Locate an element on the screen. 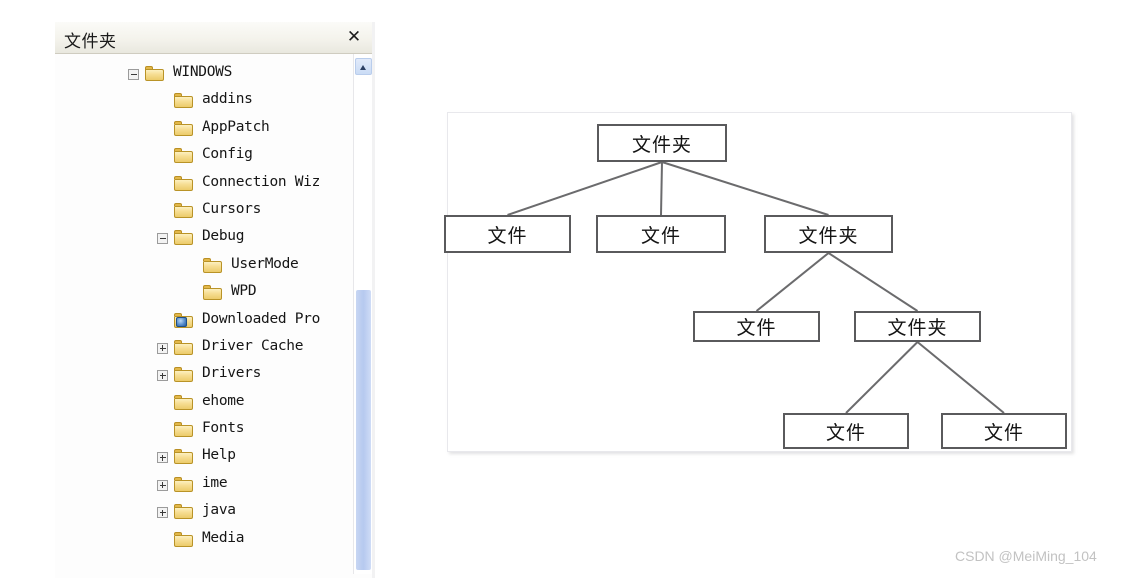 Image resolution: width=1132 pixels, height=578 pixels. tree-item-label: java is located at coordinates (219, 510).